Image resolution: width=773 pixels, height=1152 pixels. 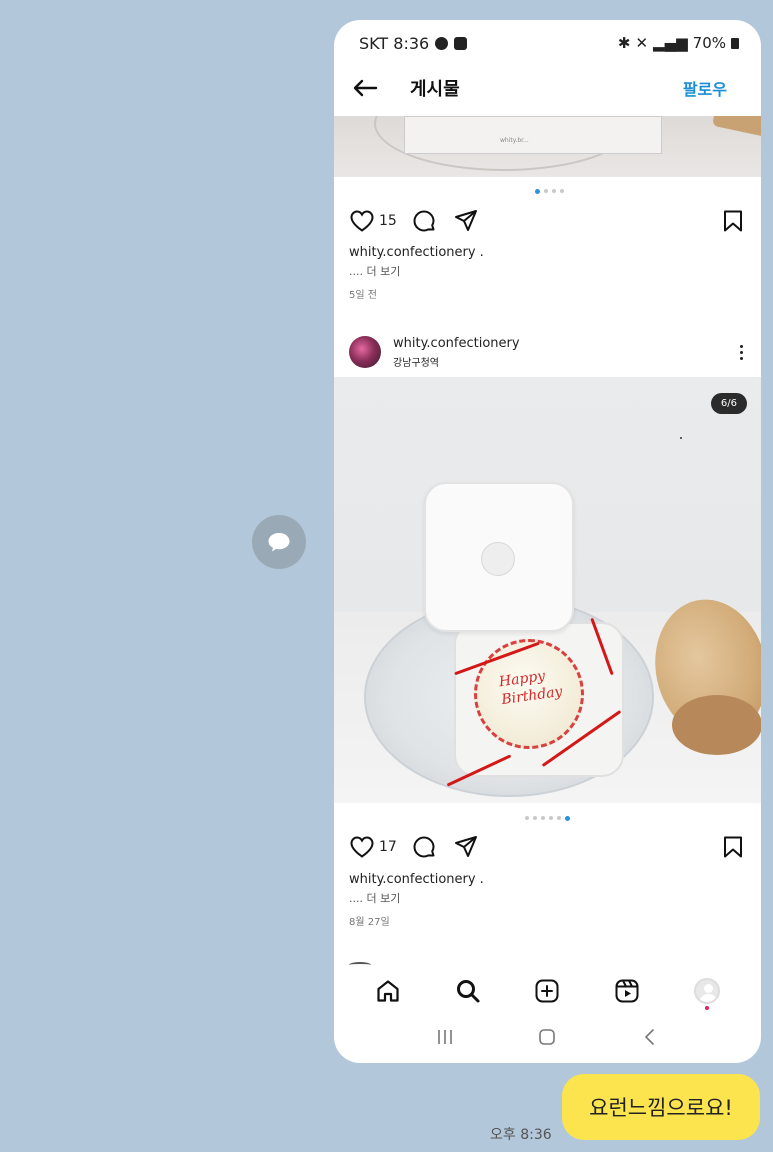 What do you see at coordinates (736, 127) in the screenshot?
I see `wood-board` at bounding box center [736, 127].